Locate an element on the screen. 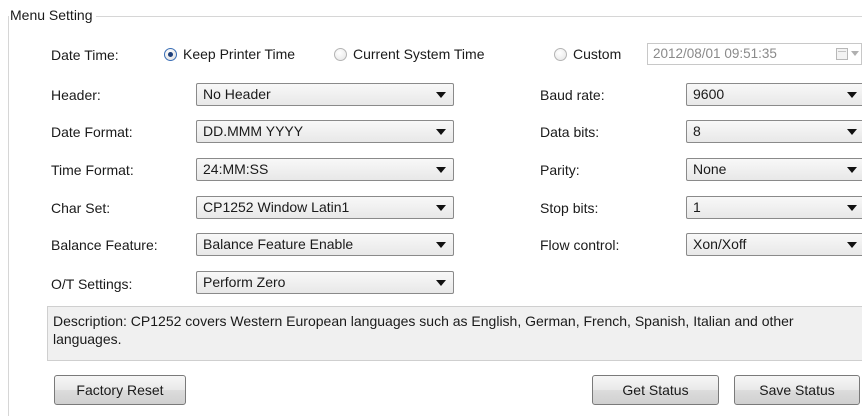 The image size is (862, 416). time-format-select: 24:MM:SS is located at coordinates (325, 169).